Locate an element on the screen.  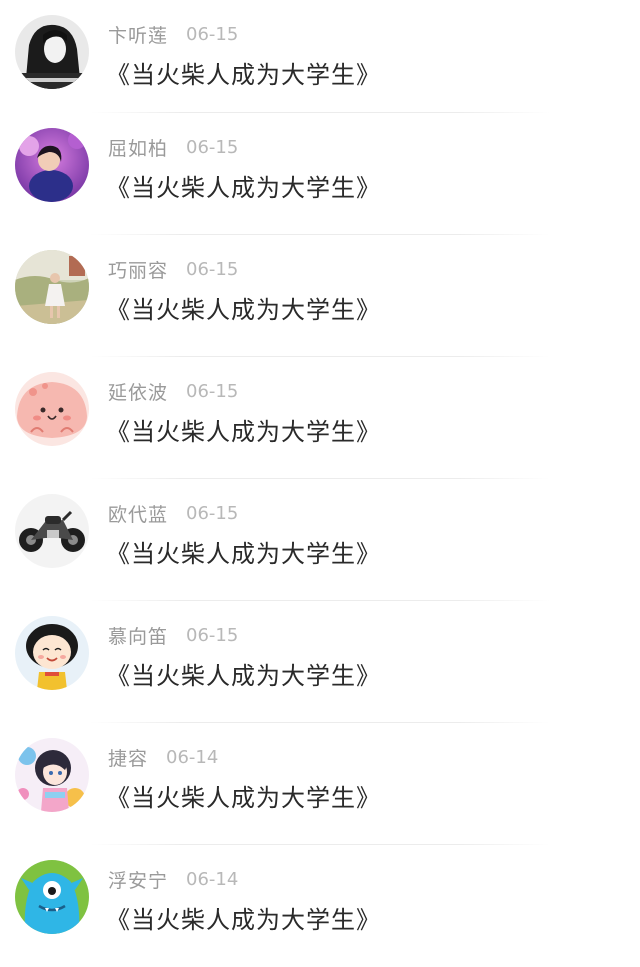
comment-item: 屈如柏 06-15 《当火柴人成为大学生》 is located at coordinates (320, 174).